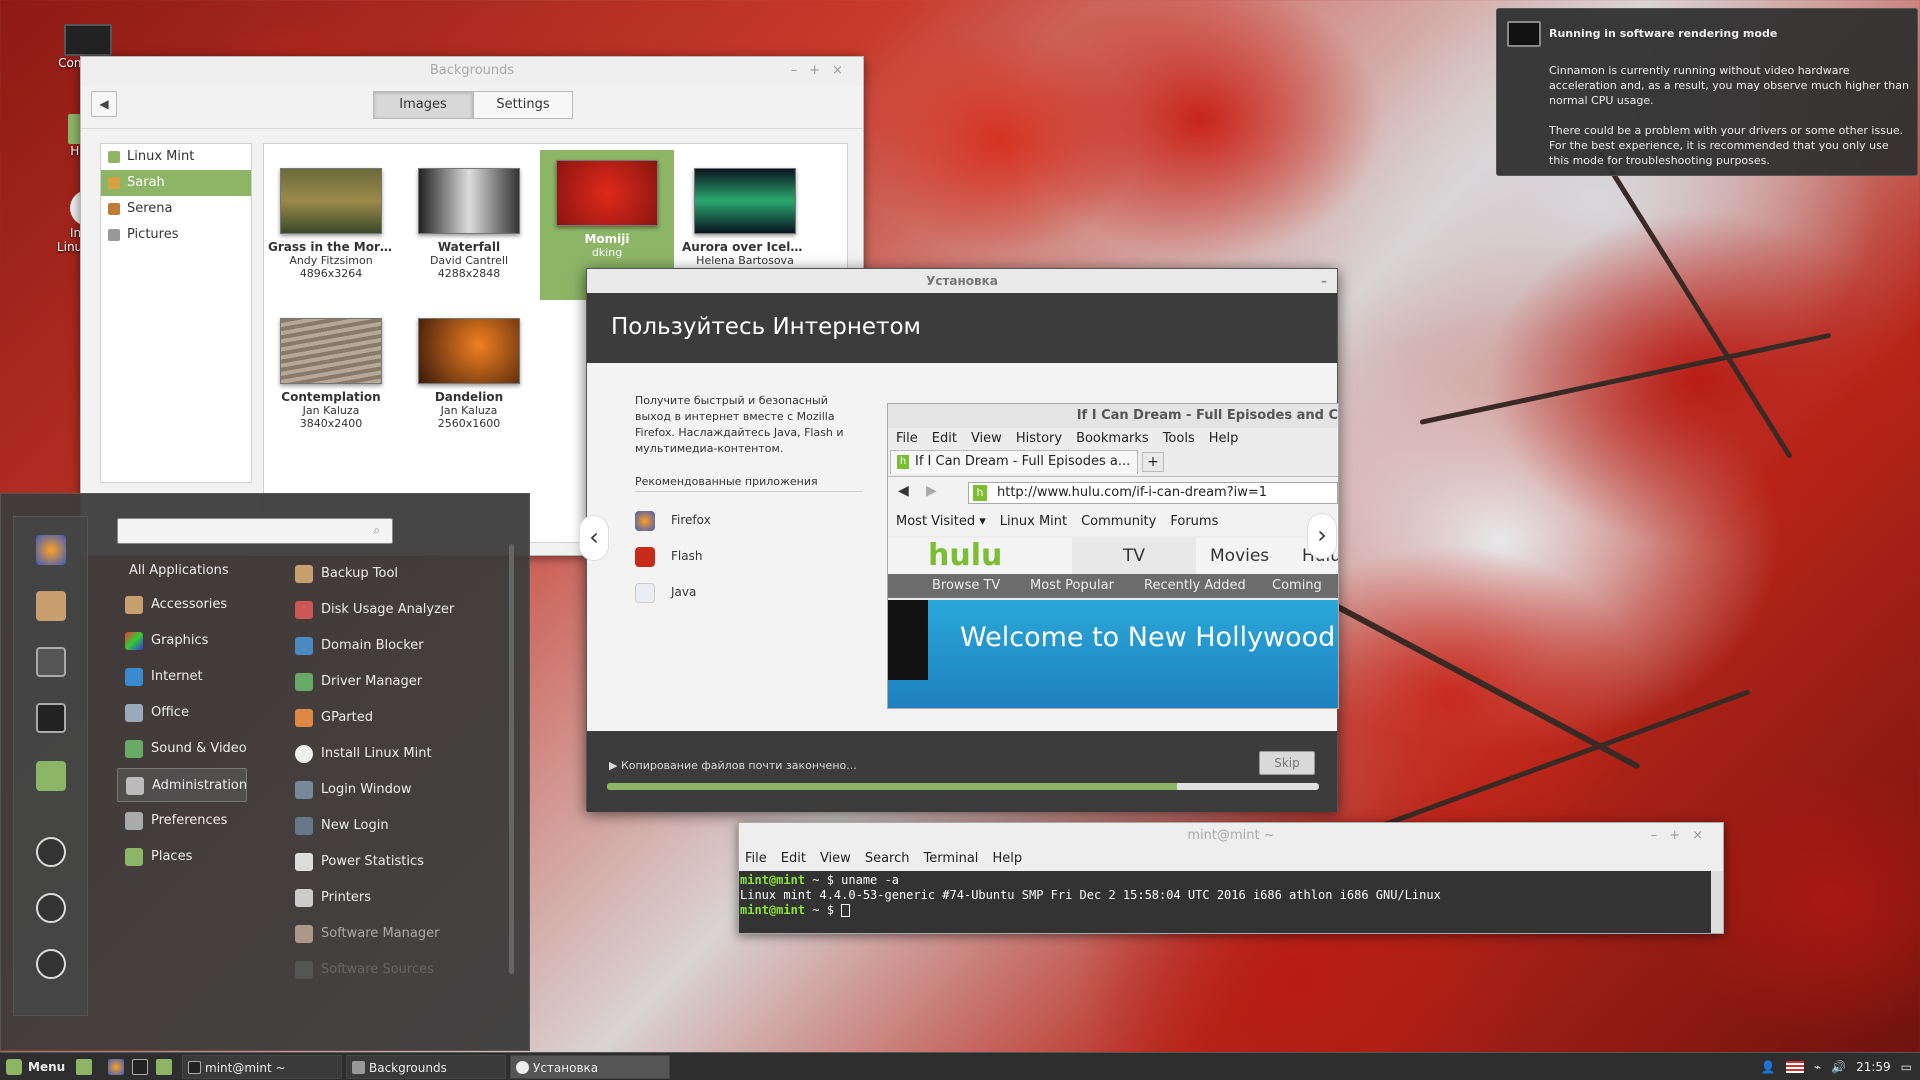  What do you see at coordinates (384, 970) in the screenshot?
I see `app-software-sources: Software Sources` at bounding box center [384, 970].